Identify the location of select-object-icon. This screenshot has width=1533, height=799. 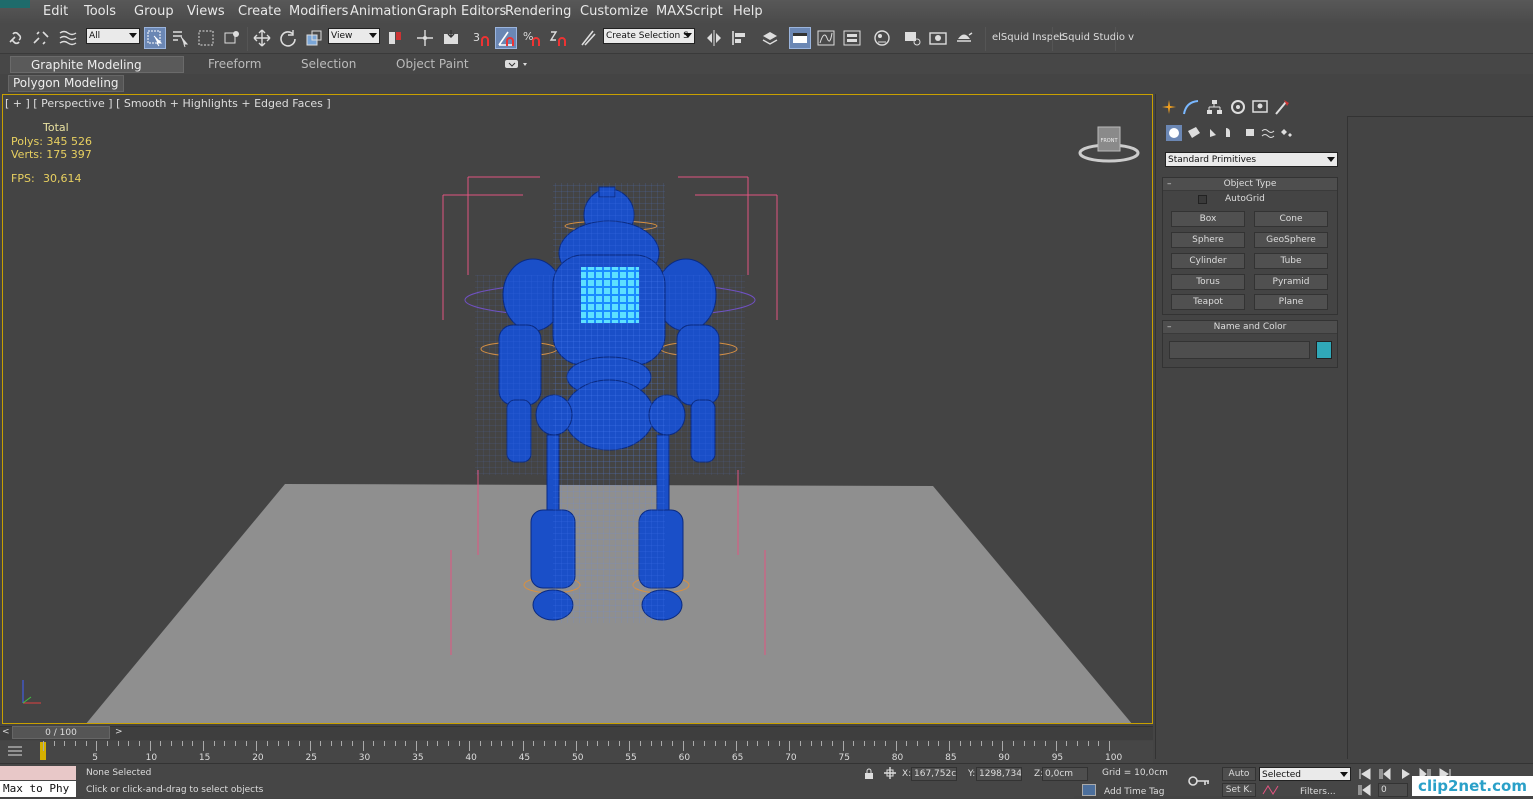
(155, 38).